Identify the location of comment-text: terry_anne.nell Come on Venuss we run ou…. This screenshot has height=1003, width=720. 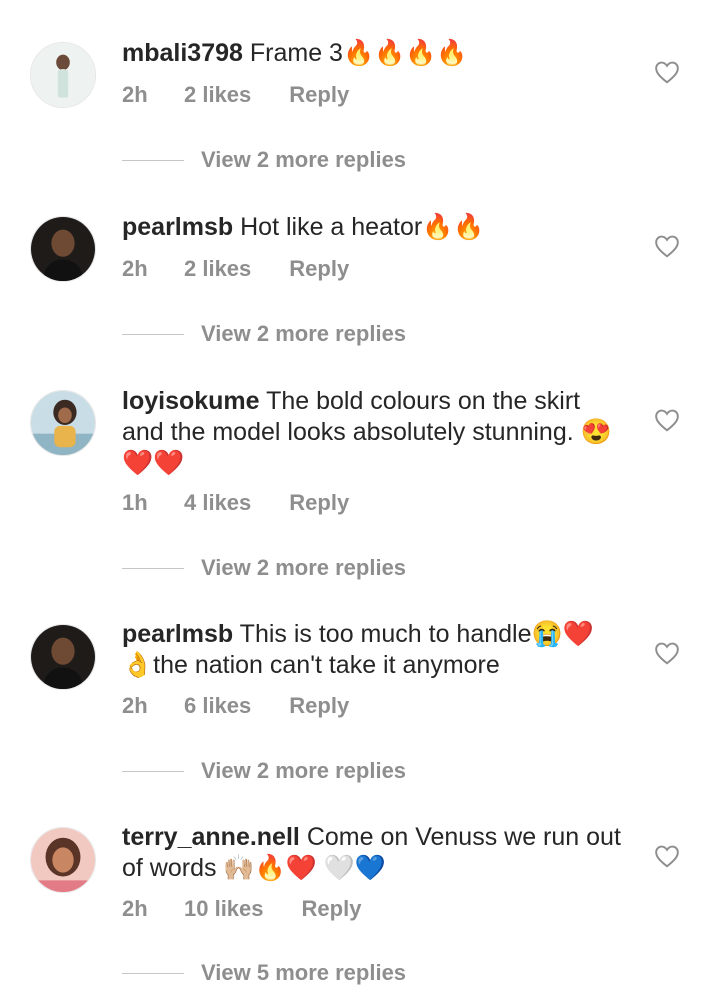
(374, 853).